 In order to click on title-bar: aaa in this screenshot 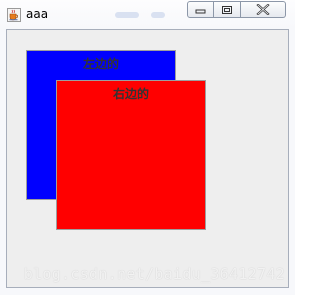, I will do `click(147, 15)`.